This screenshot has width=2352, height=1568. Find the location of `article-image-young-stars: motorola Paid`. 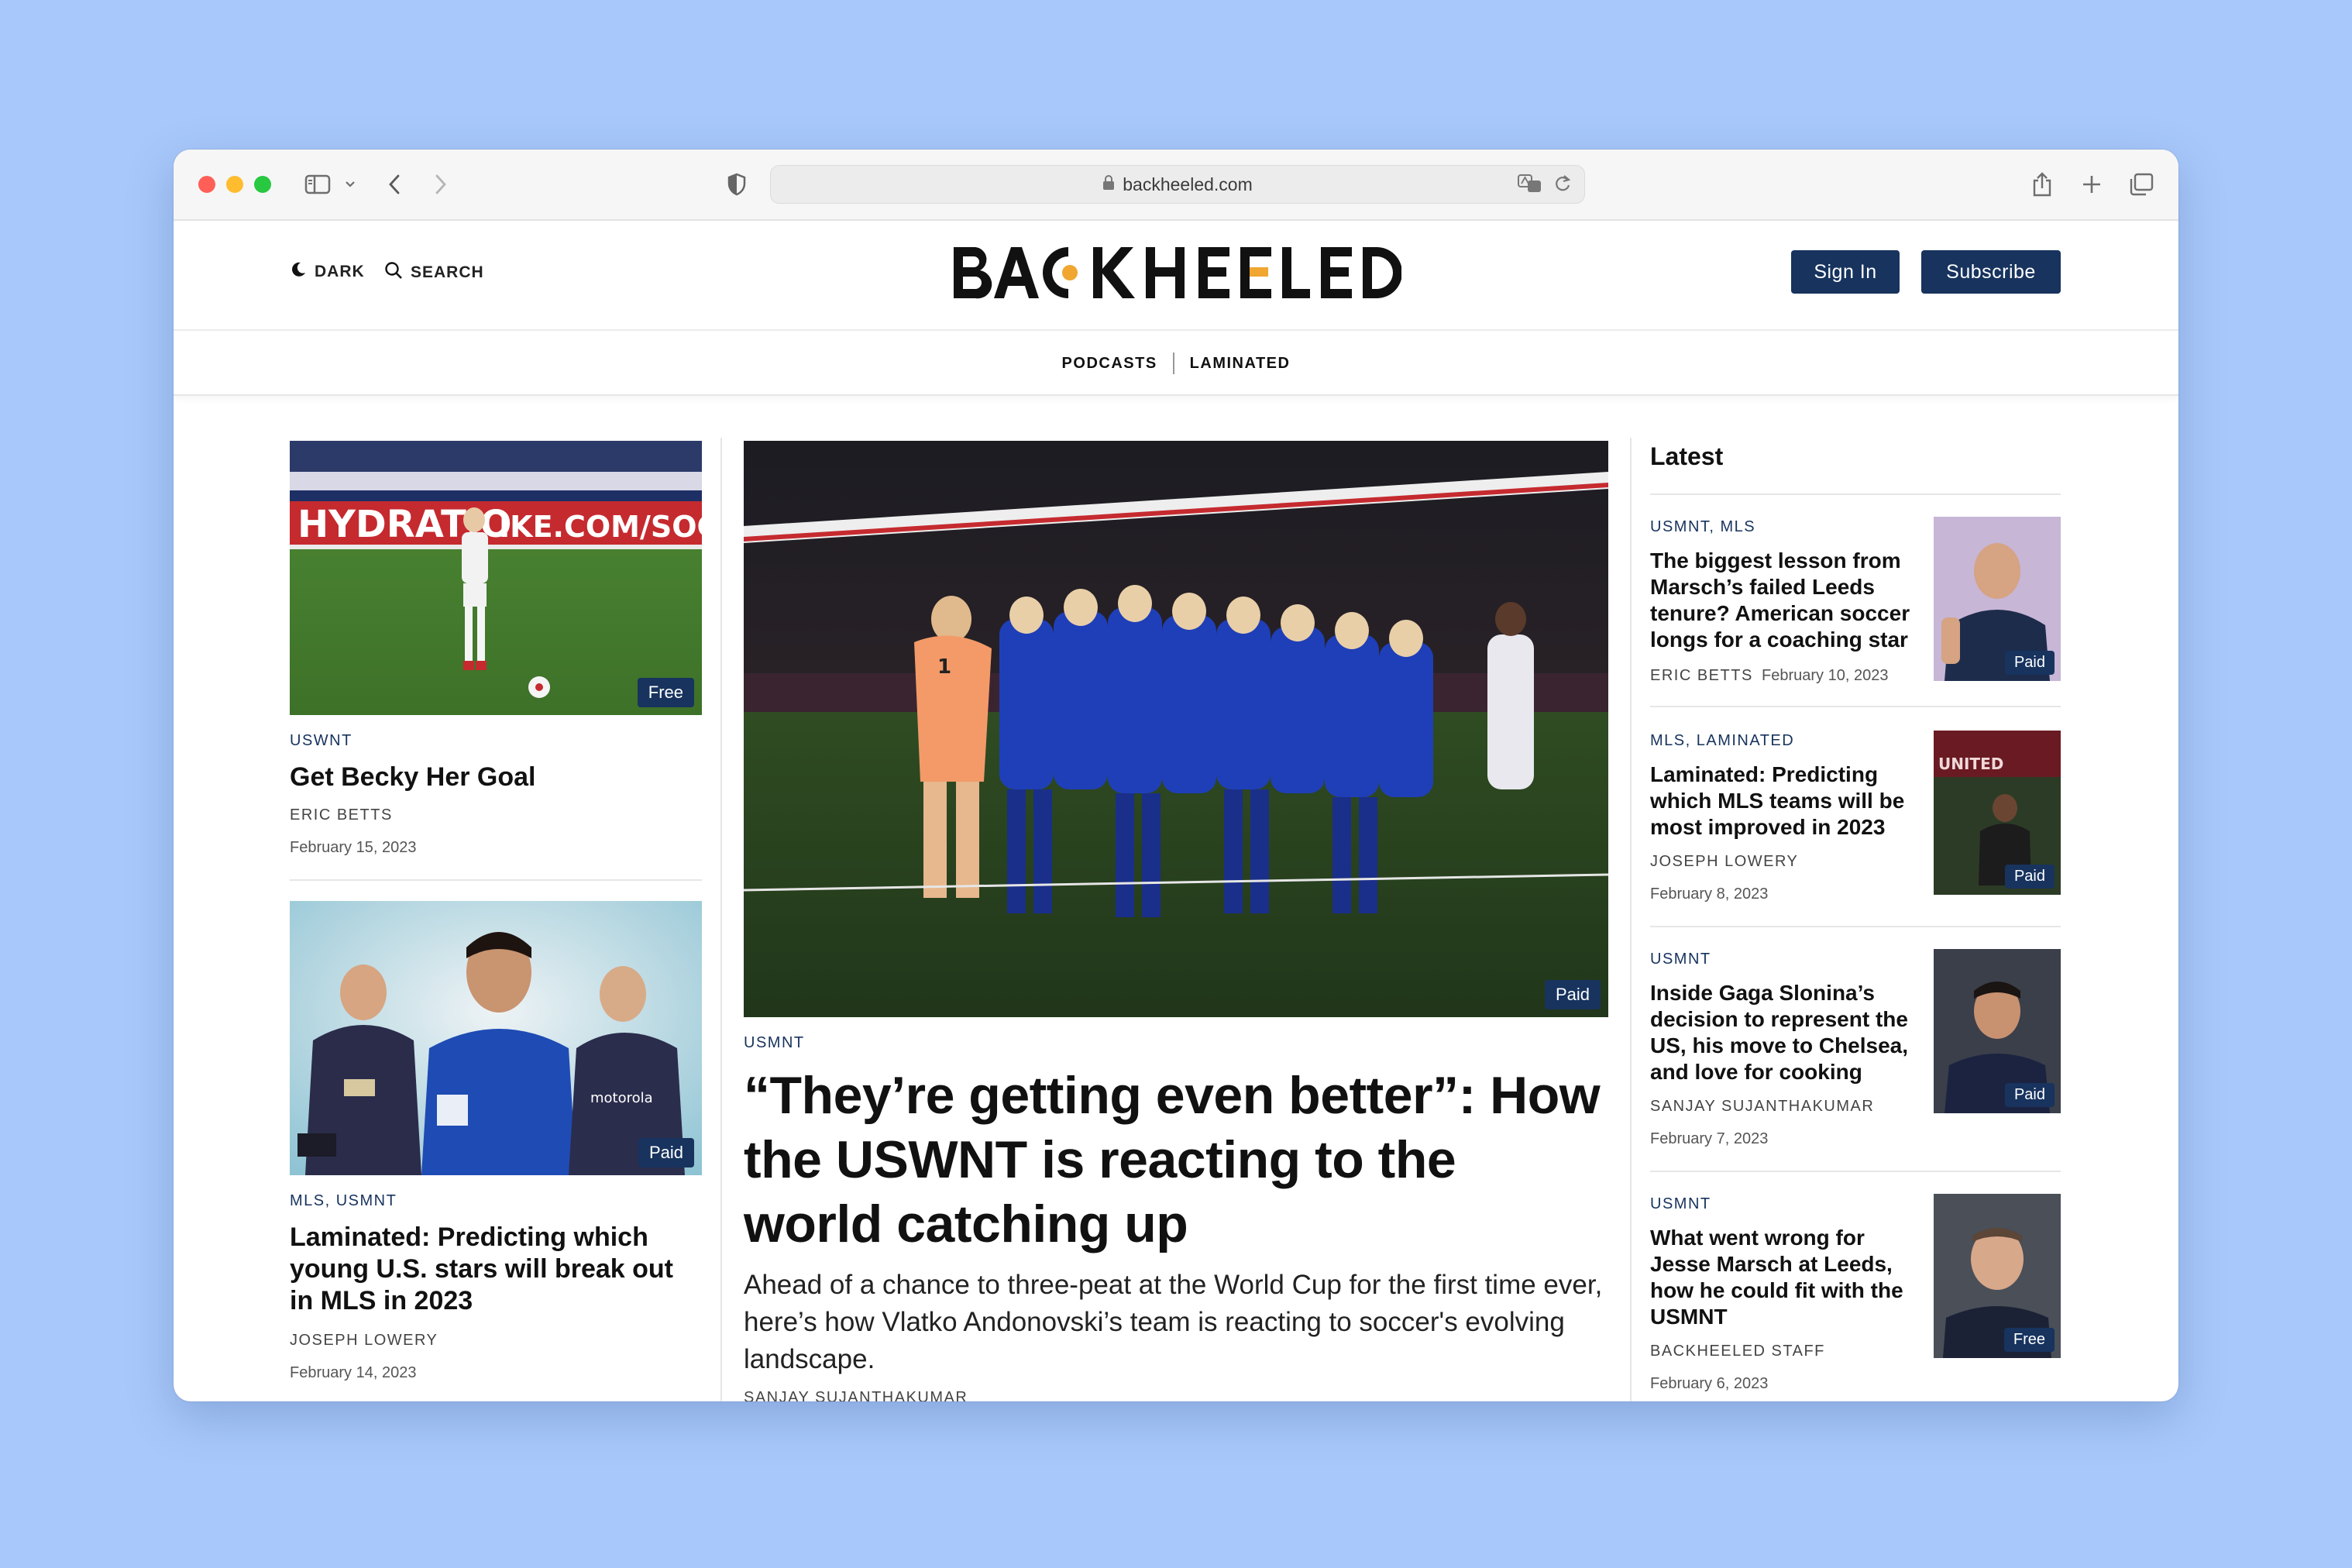

article-image-young-stars: motorola Paid is located at coordinates (496, 1038).